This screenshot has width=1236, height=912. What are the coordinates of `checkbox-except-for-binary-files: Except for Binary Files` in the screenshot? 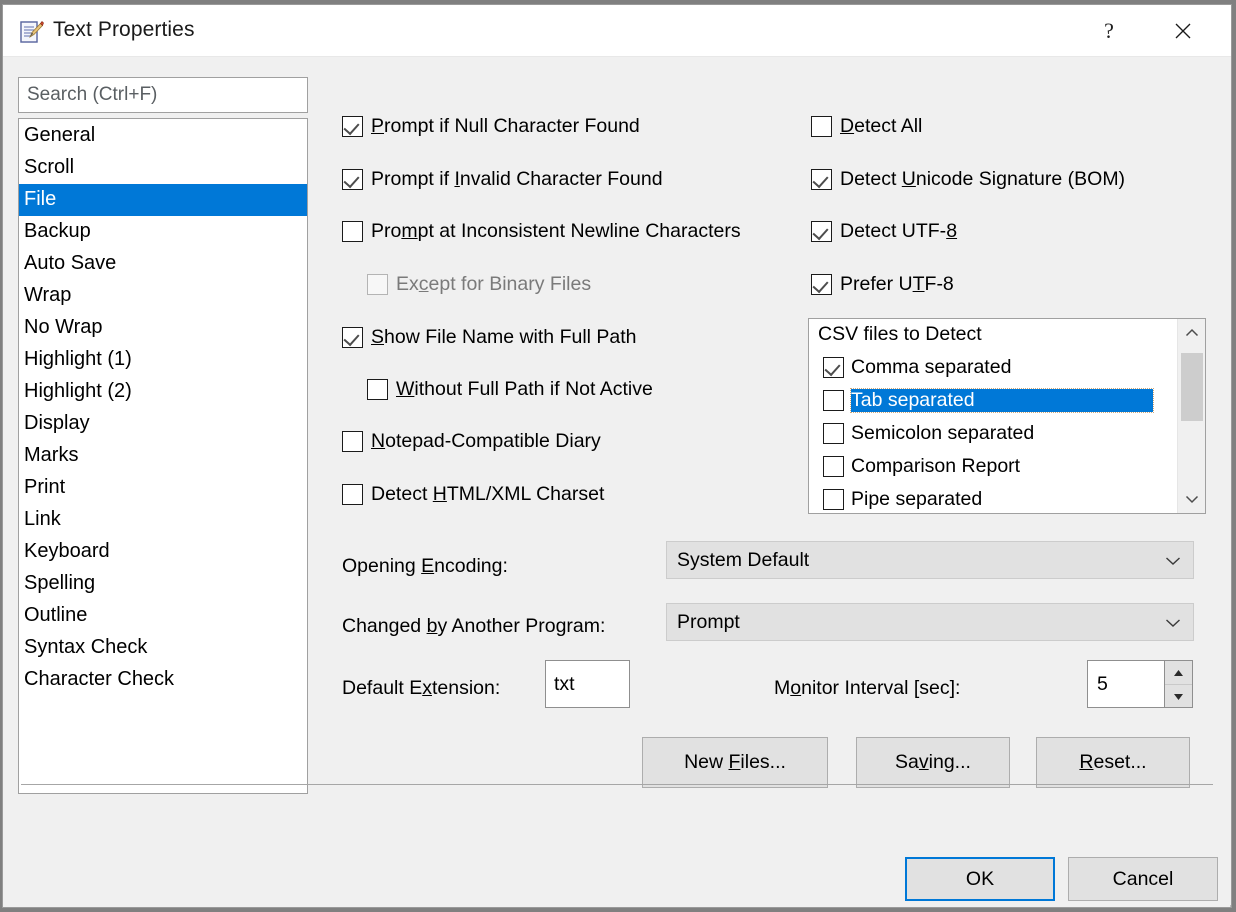 It's located at (479, 284).